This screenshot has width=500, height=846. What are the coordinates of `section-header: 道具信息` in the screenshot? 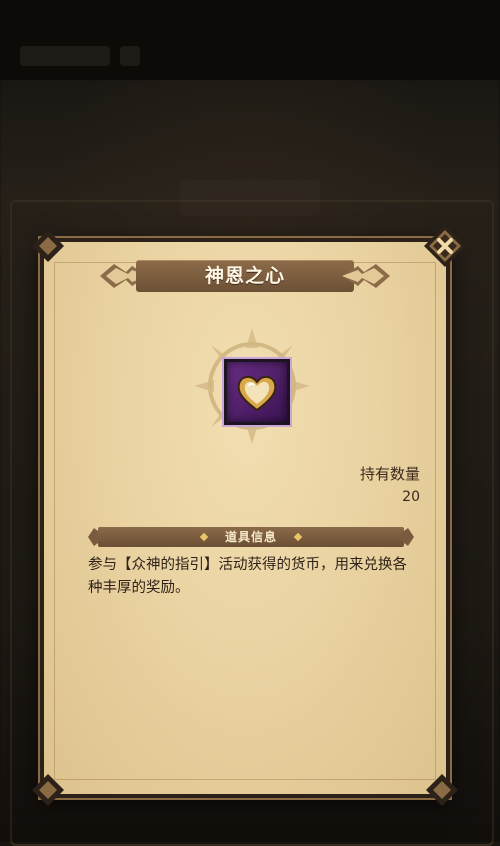 It's located at (251, 537).